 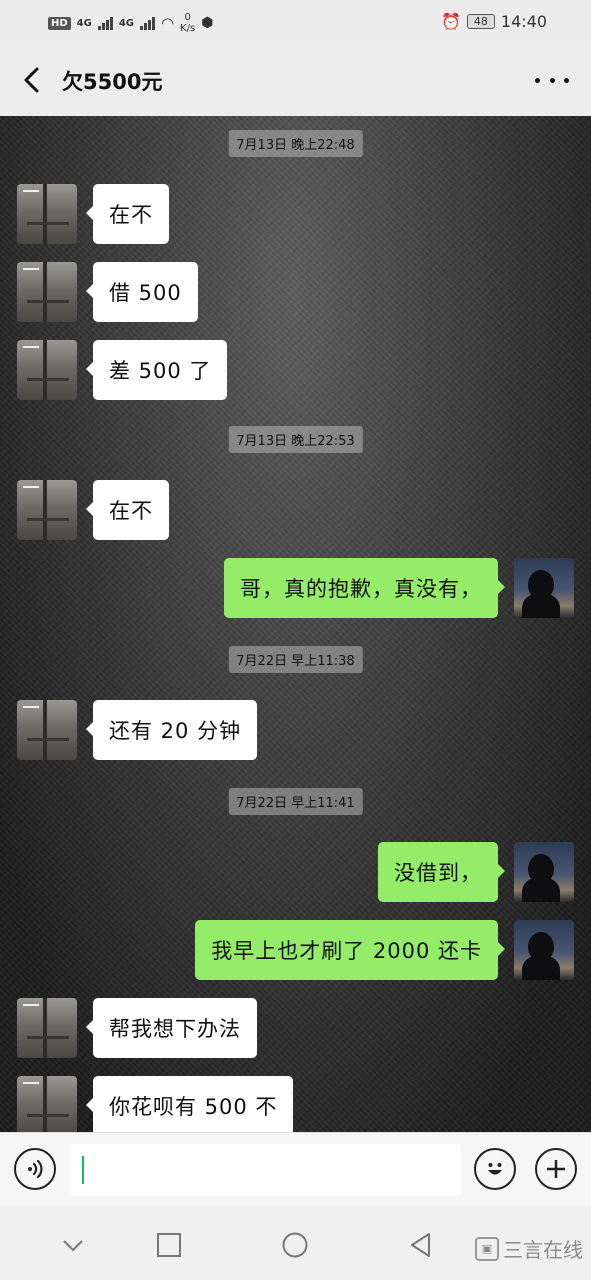 What do you see at coordinates (168, 23) in the screenshot?
I see `wifi-icon: ◠` at bounding box center [168, 23].